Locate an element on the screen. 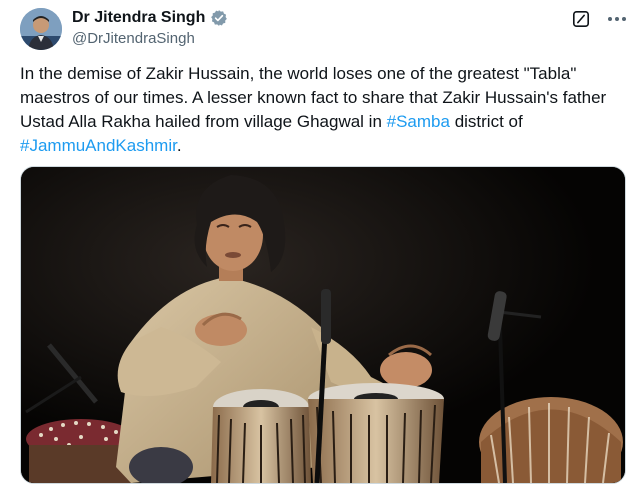 Image resolution: width=640 pixels, height=484 pixels. hashtag-jammu-and-kashmir: #JammuAndKashmir is located at coordinates (98, 145).